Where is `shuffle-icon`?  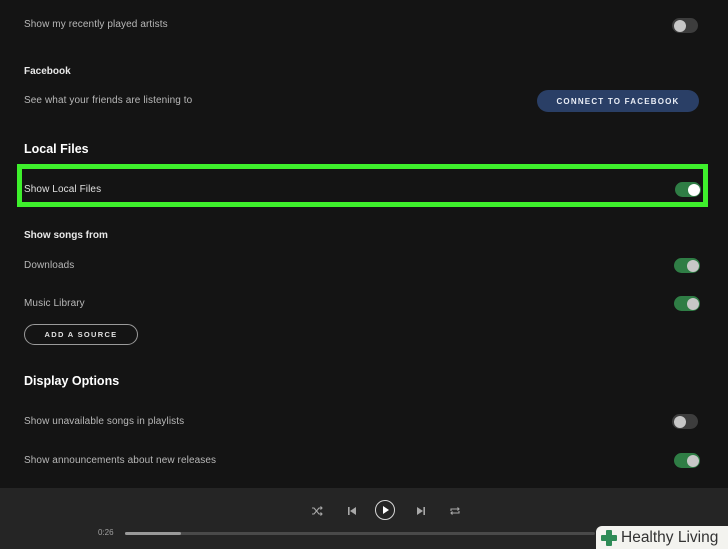
shuffle-icon is located at coordinates (317, 511).